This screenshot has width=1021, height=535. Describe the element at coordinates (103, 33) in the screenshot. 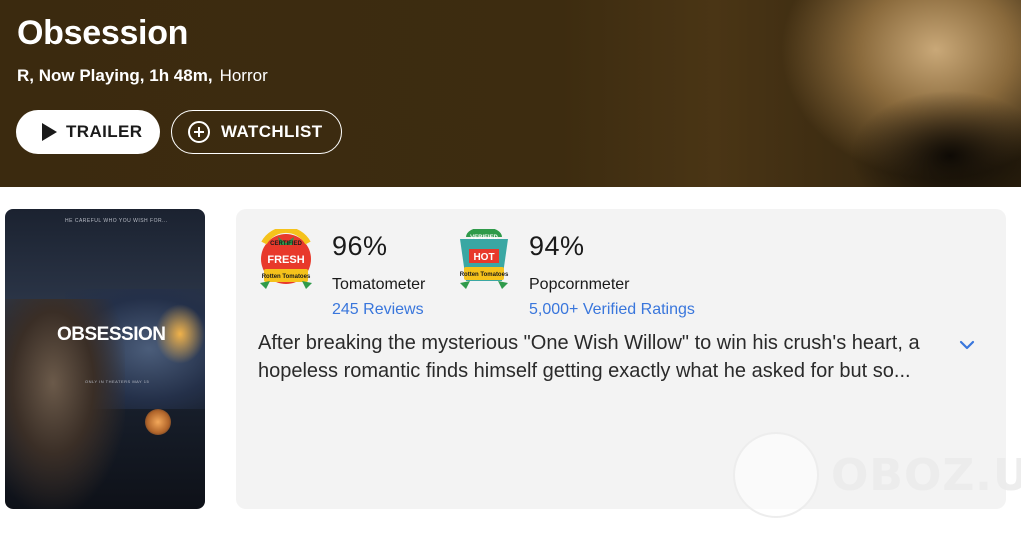

I see `page-title: Obsession` at that location.